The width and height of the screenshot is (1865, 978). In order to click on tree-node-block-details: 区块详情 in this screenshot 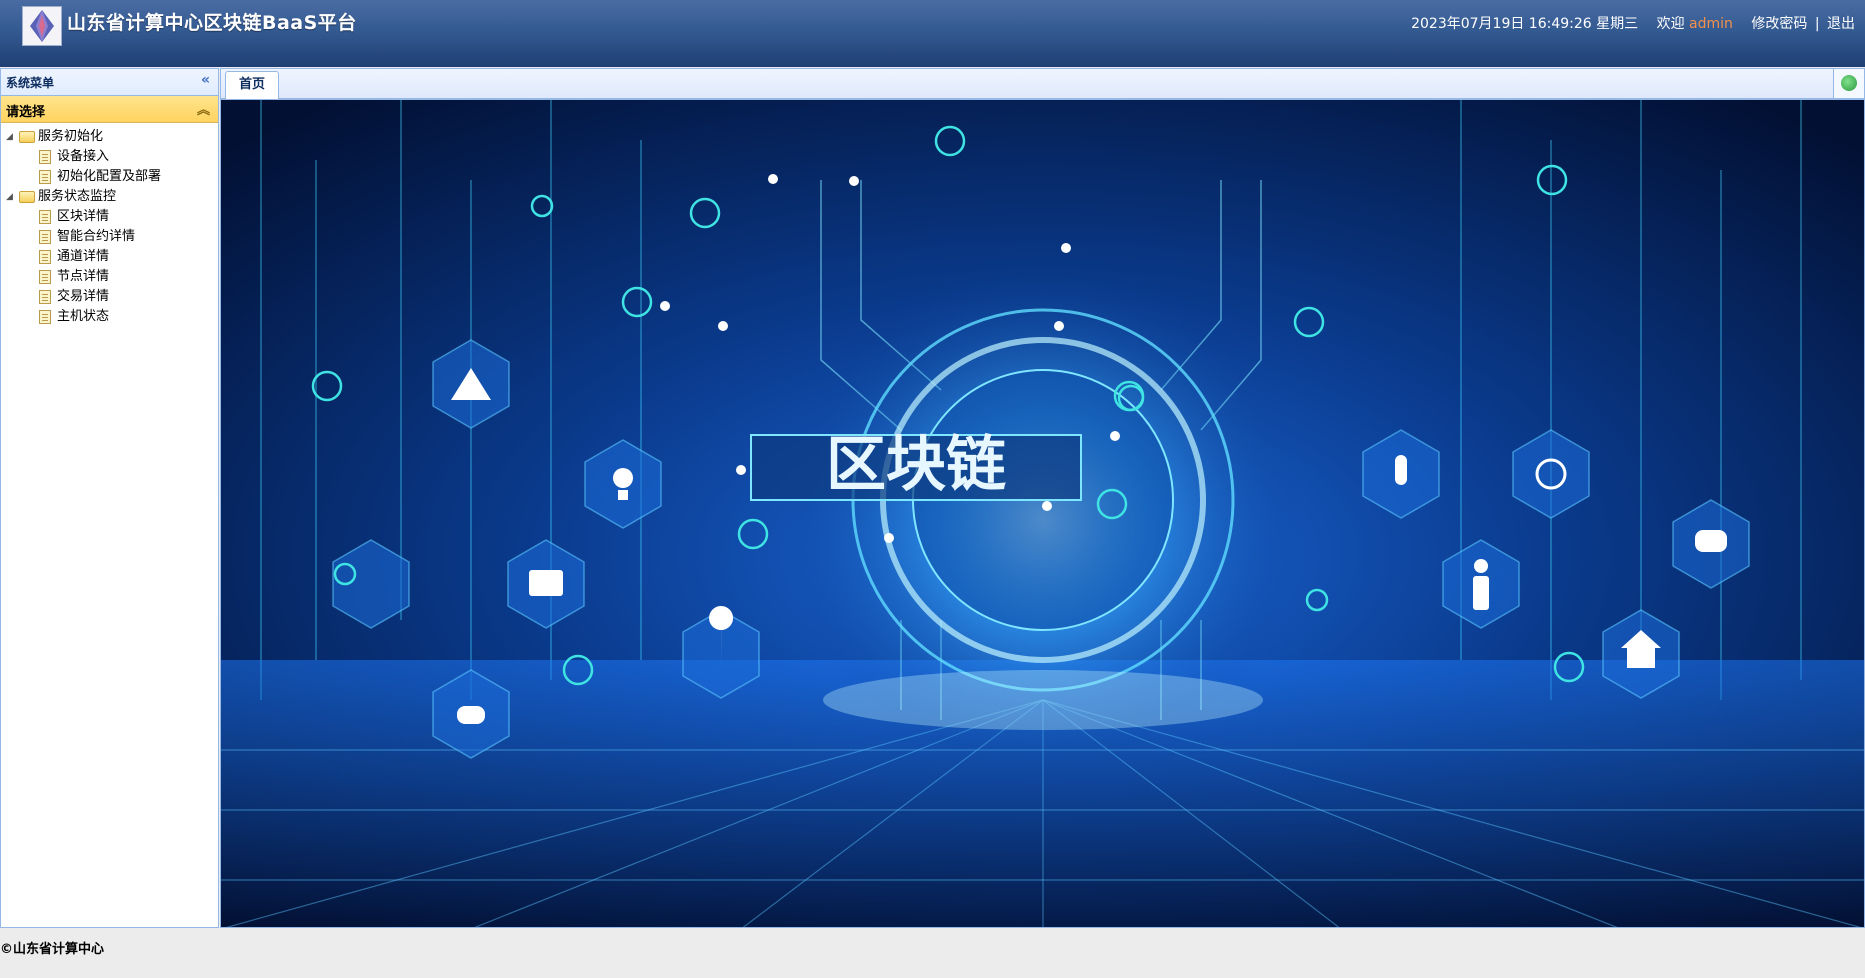, I will do `click(109, 217)`.